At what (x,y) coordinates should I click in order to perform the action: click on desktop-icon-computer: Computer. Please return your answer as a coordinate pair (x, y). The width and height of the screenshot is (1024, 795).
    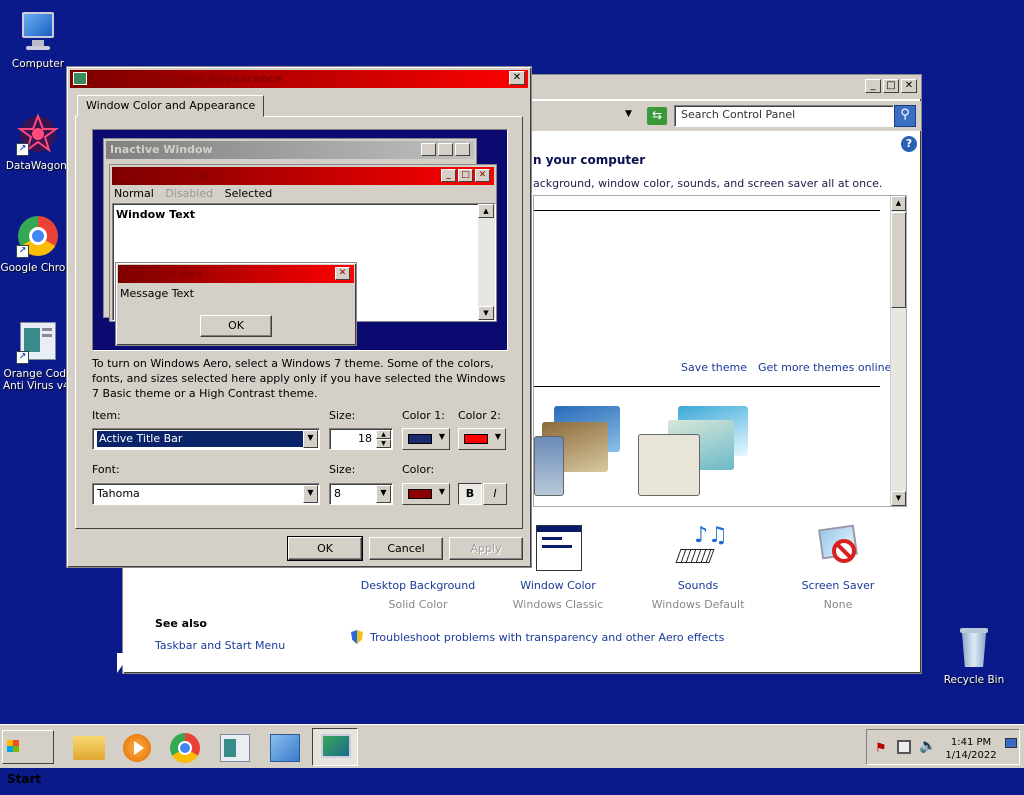
    Looking at the image, I should click on (38, 40).